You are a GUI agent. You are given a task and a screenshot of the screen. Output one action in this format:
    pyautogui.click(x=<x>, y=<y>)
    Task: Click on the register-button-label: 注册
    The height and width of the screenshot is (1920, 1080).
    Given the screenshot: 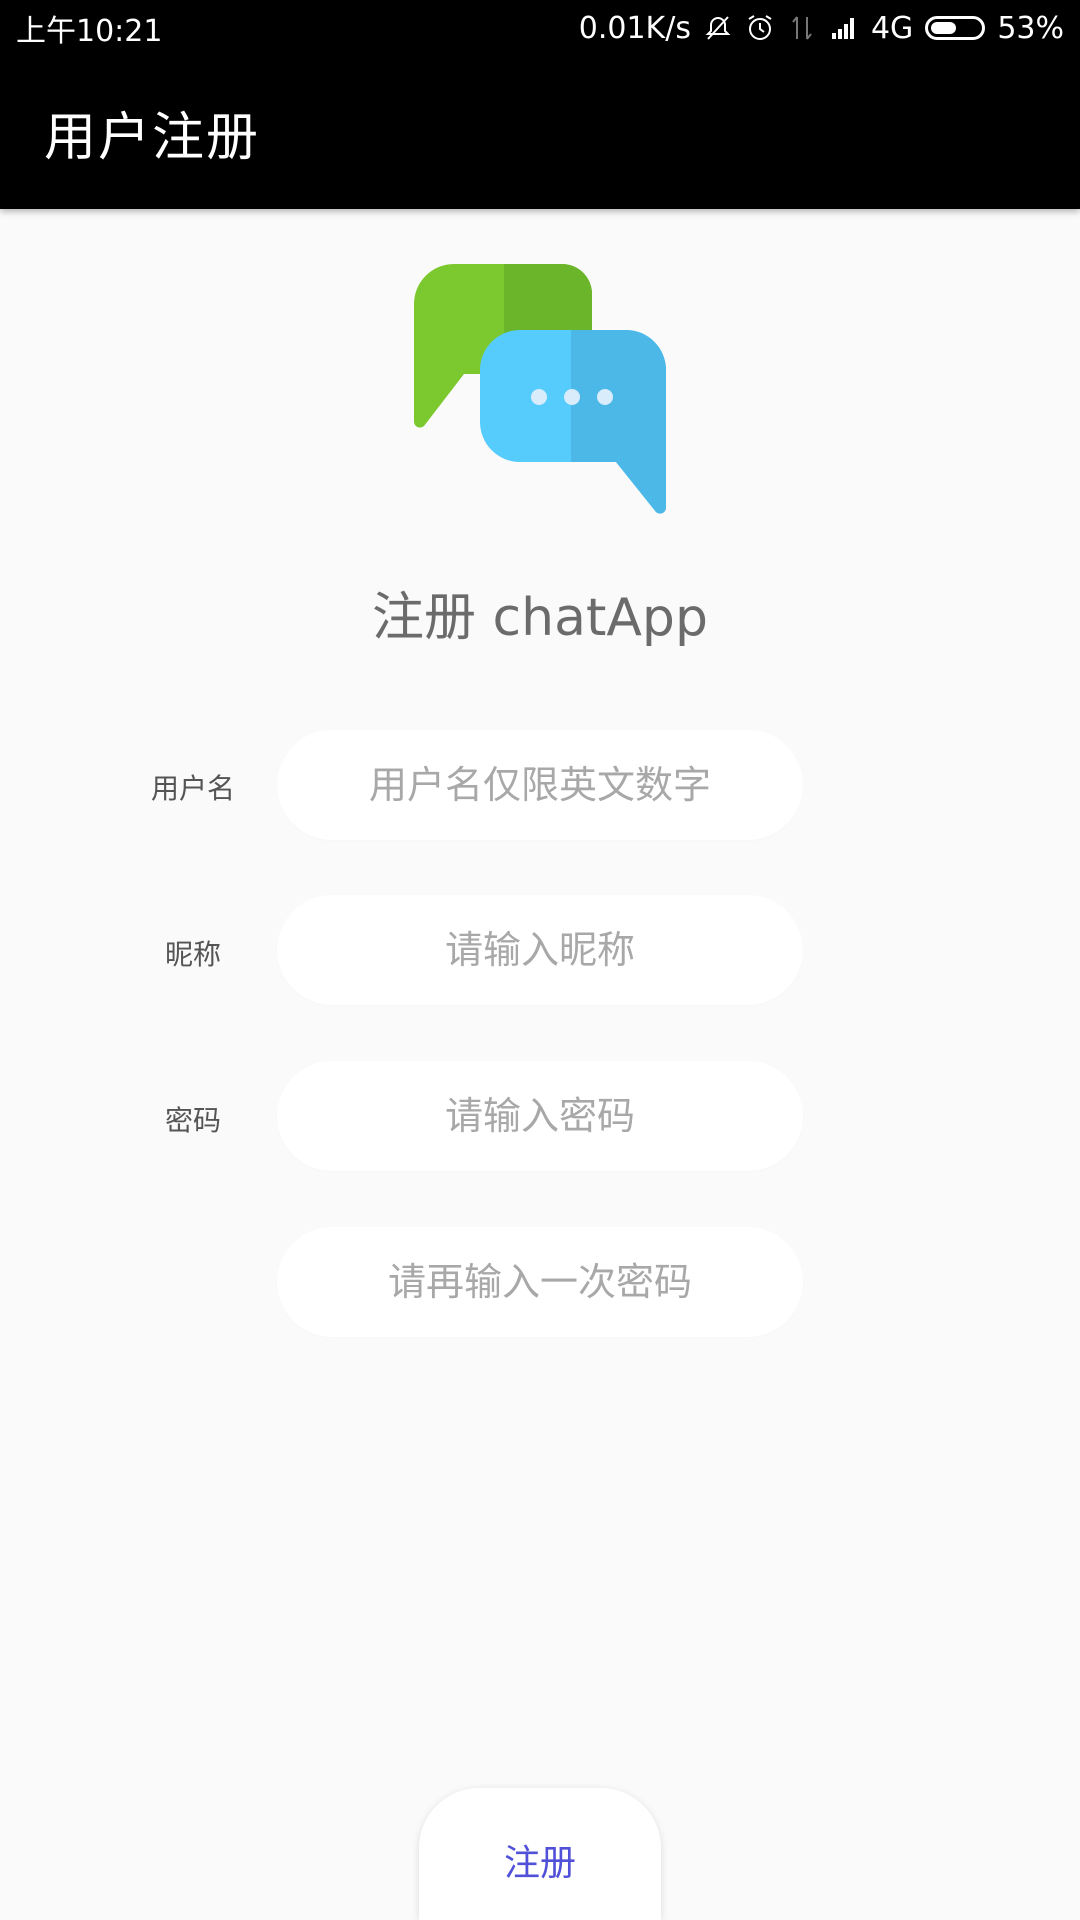 What is the action you would take?
    pyautogui.click(x=539, y=1863)
    